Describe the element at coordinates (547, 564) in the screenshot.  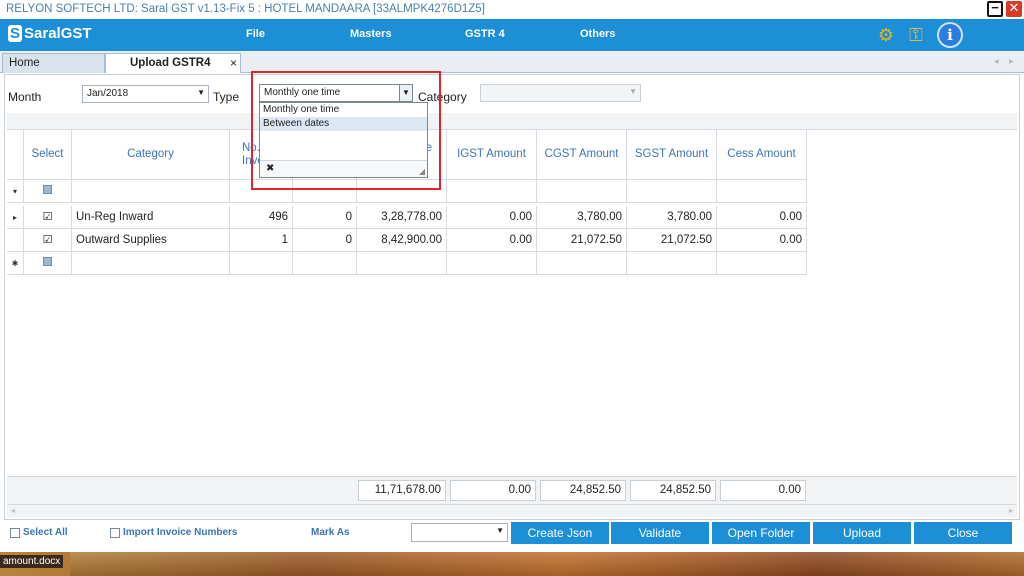
I see `taskbar-background` at that location.